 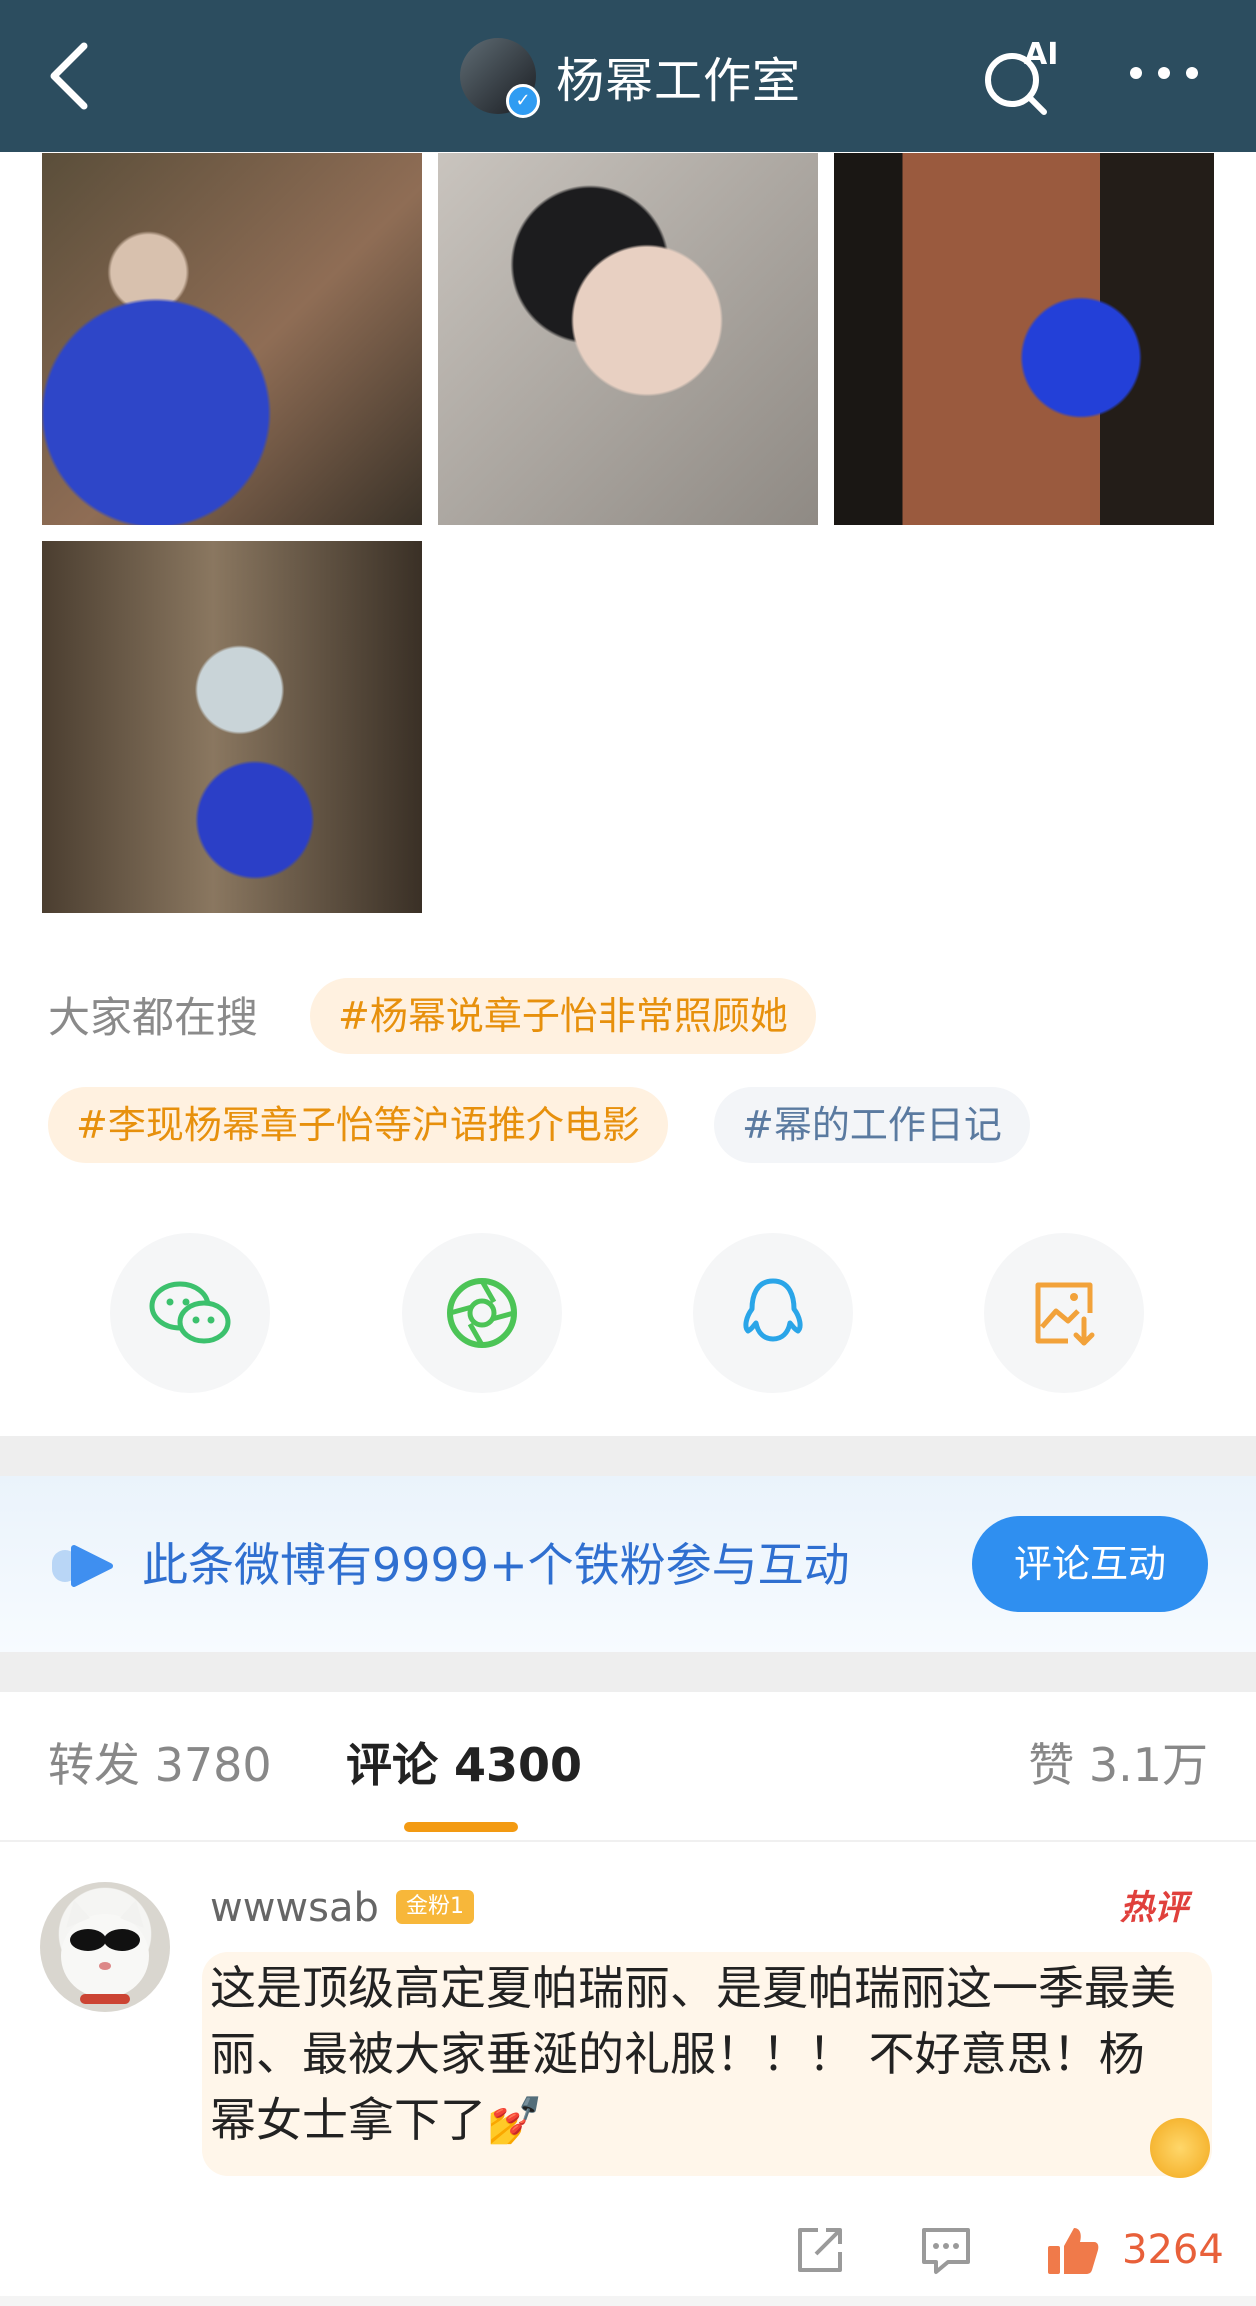 I want to click on bottom-divider, so click(x=628, y=2301).